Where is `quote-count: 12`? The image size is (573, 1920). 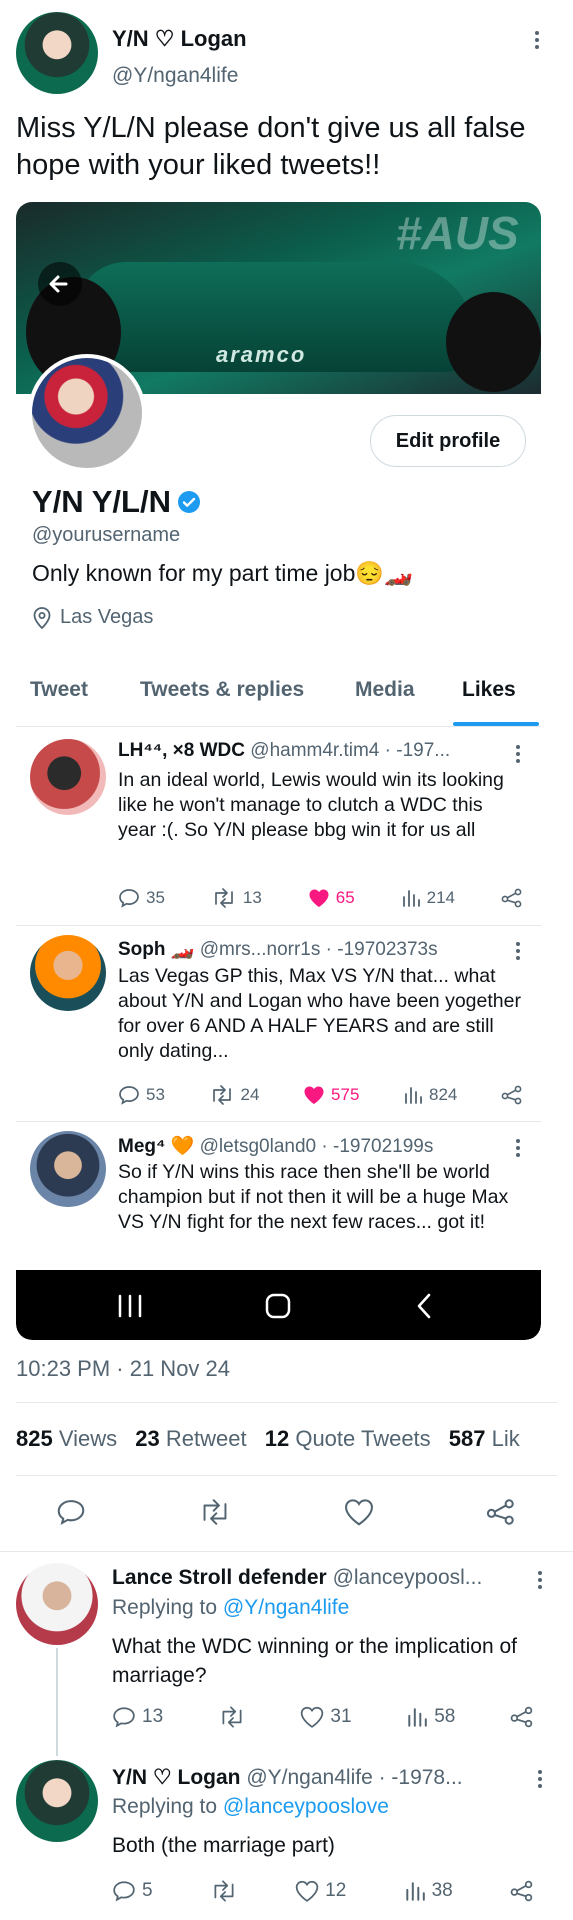
quote-count: 12 is located at coordinates (277, 1438).